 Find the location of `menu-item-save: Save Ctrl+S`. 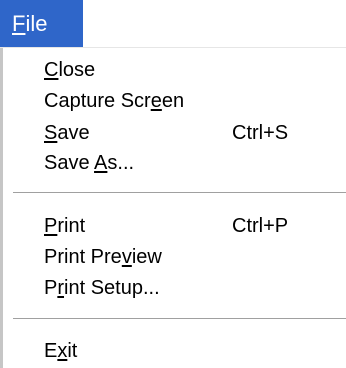

menu-item-save: Save Ctrl+S is located at coordinates (174, 133).